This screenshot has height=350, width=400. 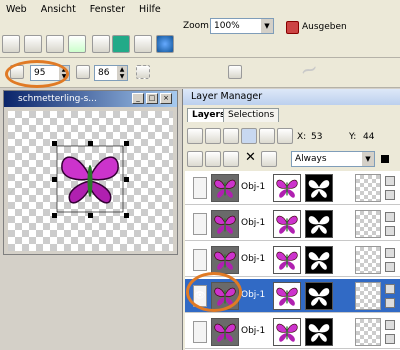 What do you see at coordinates (143, 72) in the screenshot?
I see `selection-icon` at bounding box center [143, 72].